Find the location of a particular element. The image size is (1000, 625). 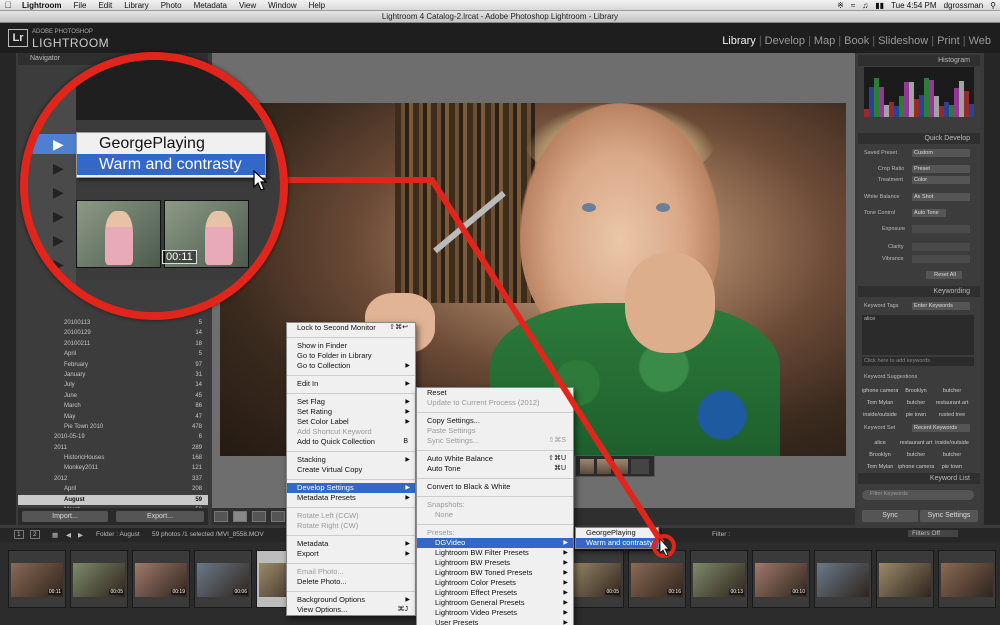

zoom-item-georgeplaying: GeorgePlaying is located at coordinates (152, 143).